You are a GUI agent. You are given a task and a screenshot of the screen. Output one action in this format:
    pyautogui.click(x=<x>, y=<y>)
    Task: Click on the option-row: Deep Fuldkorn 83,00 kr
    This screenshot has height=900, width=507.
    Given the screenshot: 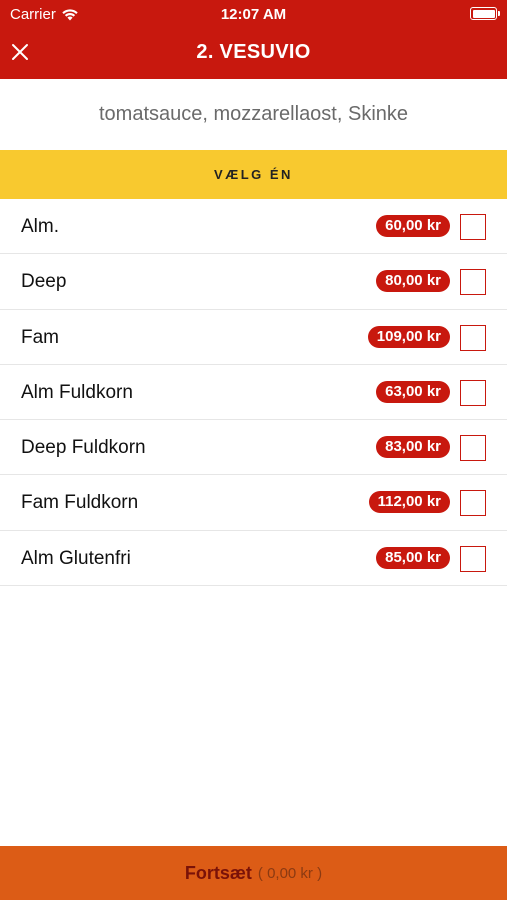 What is the action you would take?
    pyautogui.click(x=253, y=448)
    